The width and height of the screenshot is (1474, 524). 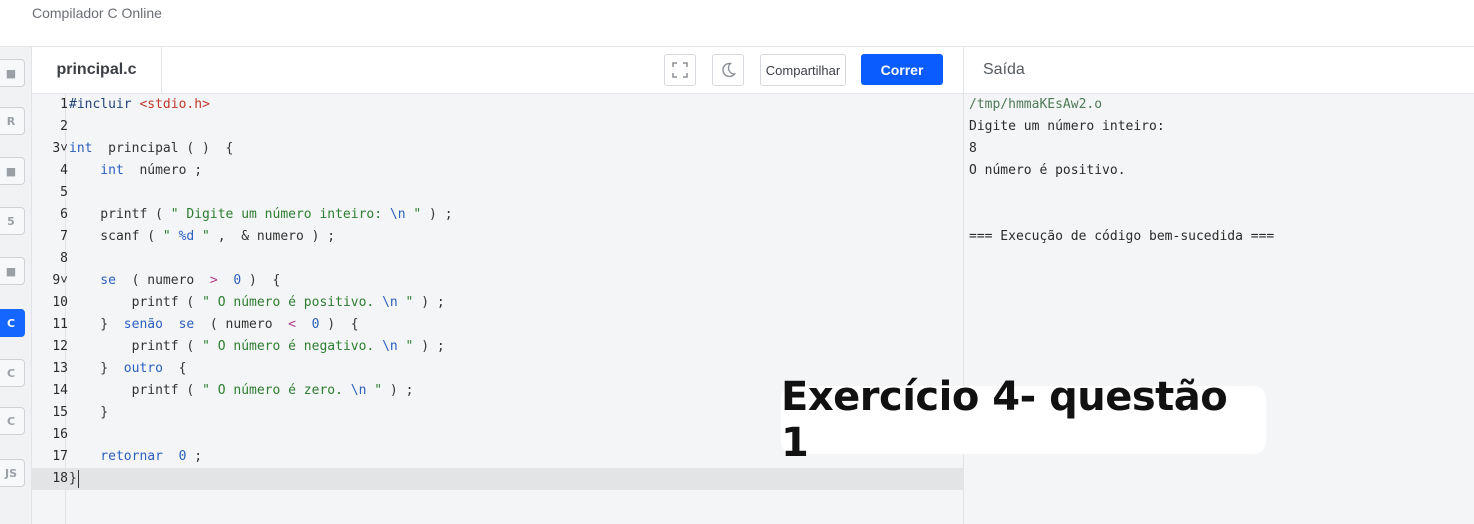 I want to click on line-number: 4, so click(x=64, y=170).